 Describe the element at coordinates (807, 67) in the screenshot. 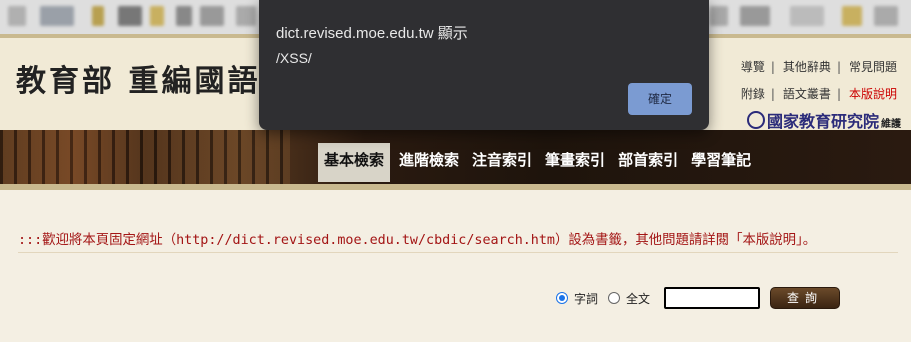

I see `link-other-dictionaries: 其他辭典` at that location.